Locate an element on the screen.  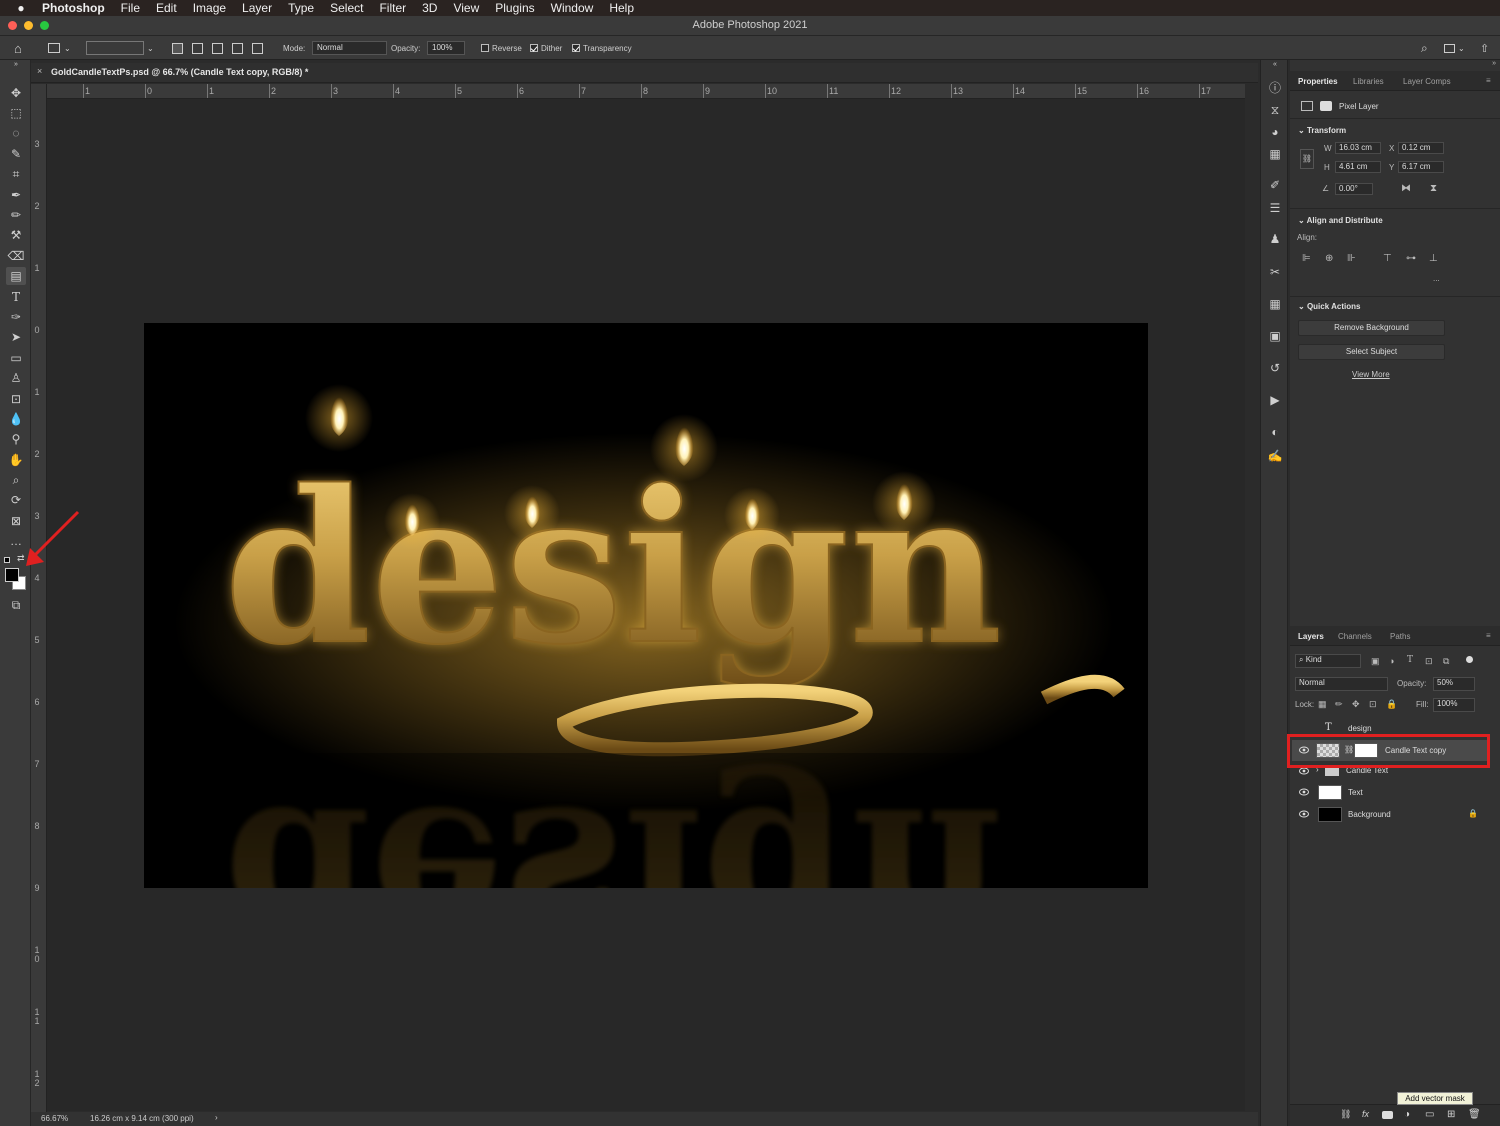
quick-actions-section-title: ⌄ Quick Actions is located at coordinates (1329, 306).